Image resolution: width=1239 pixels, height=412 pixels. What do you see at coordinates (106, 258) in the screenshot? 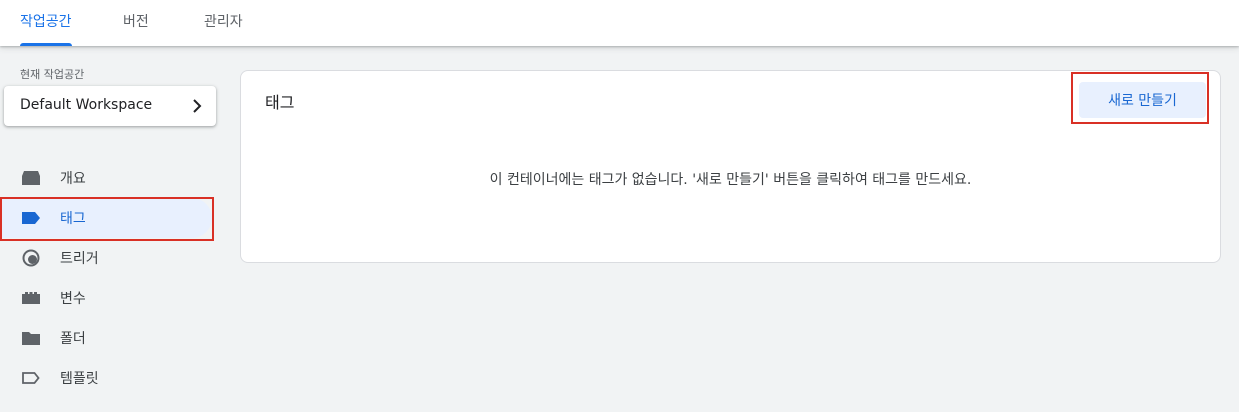
I see `sidebar-item-triggers: 트리거` at bounding box center [106, 258].